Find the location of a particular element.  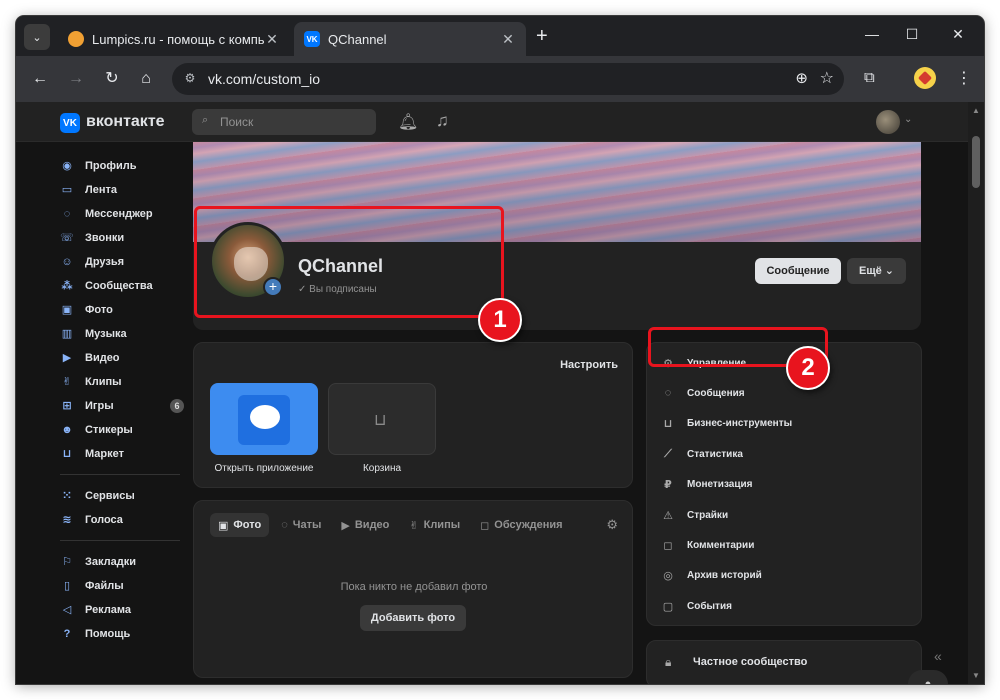

sidebar-item-label: Помощь is located at coordinates (108, 634).